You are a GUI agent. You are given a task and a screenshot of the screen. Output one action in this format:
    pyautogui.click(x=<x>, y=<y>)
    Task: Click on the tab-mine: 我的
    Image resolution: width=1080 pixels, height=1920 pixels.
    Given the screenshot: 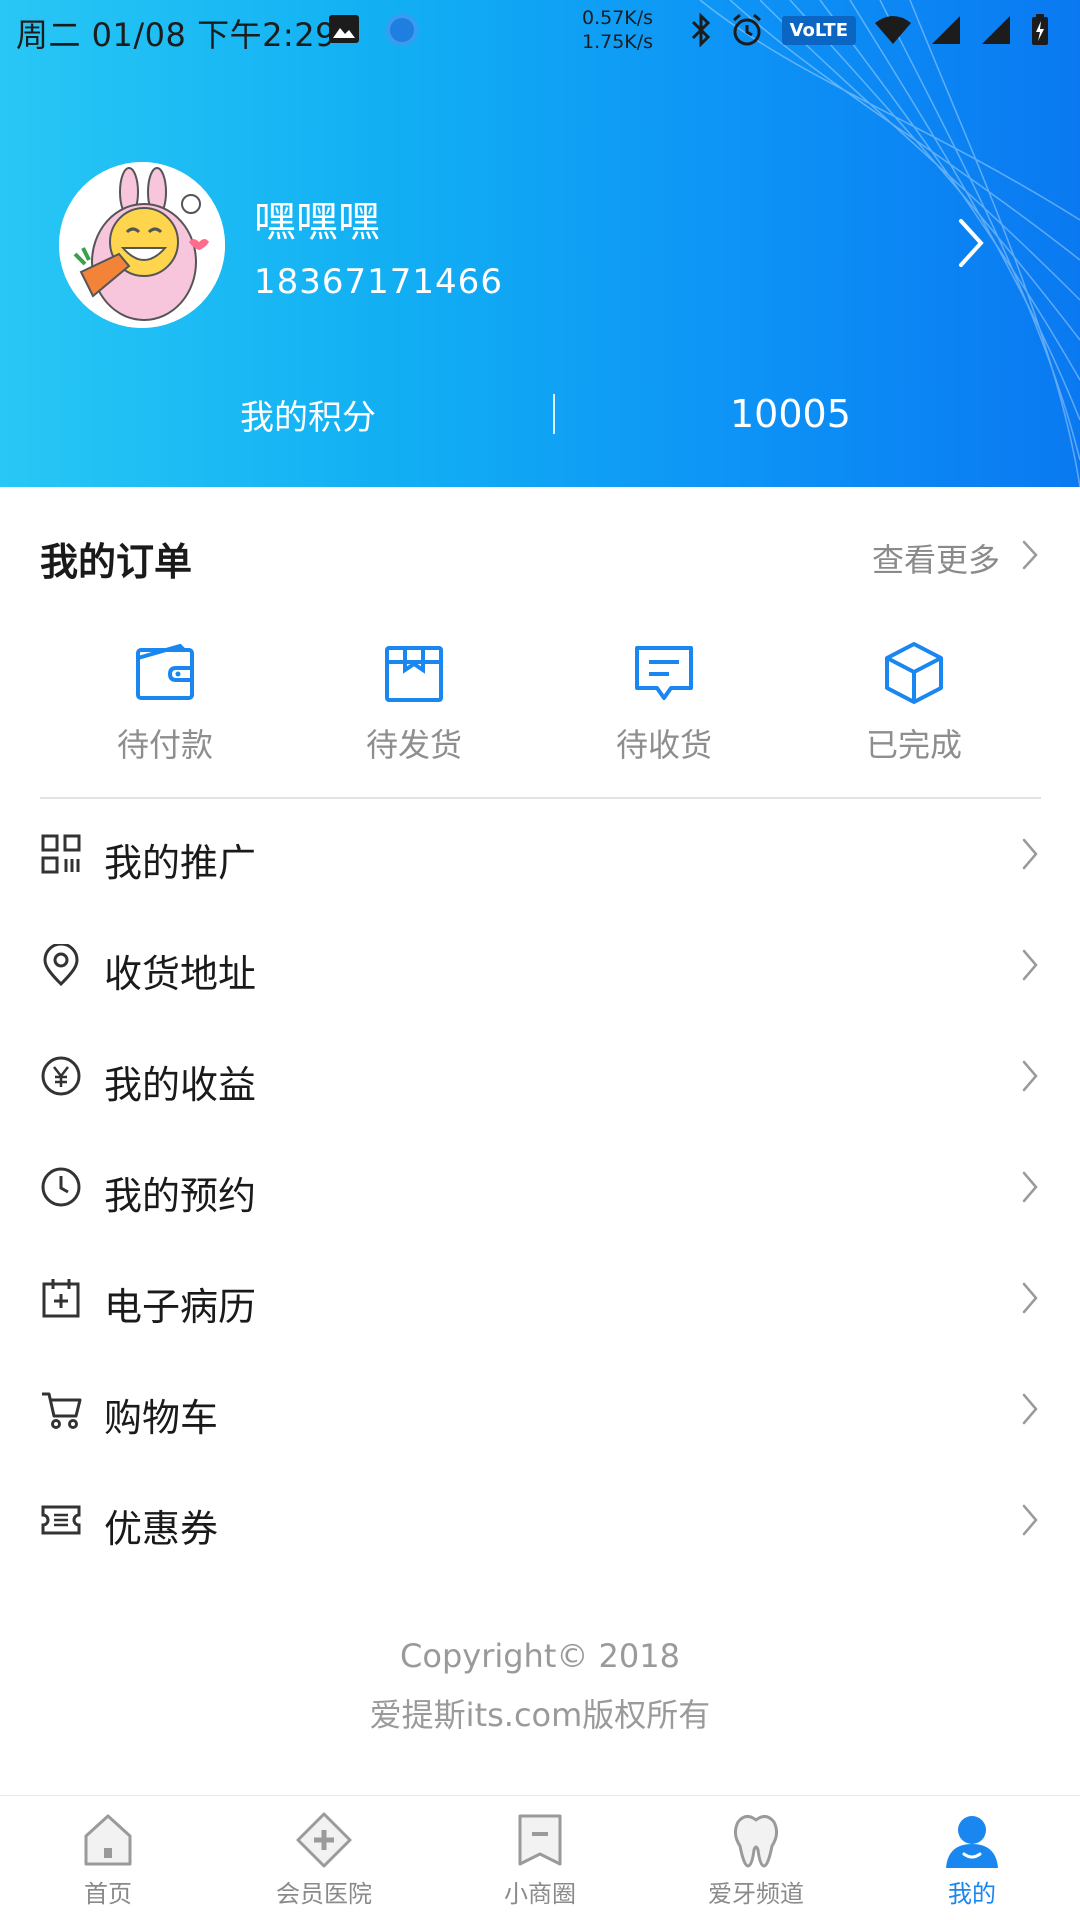 What is the action you would take?
    pyautogui.click(x=972, y=1859)
    